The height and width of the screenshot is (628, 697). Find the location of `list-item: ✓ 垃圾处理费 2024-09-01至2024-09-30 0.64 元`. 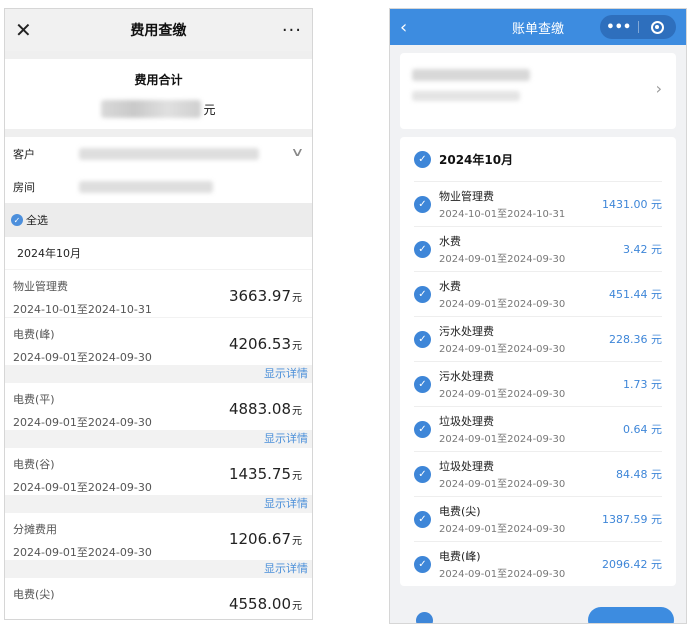

list-item: ✓ 垃圾处理费 2024-09-01至2024-09-30 0.64 元 is located at coordinates (538, 428).